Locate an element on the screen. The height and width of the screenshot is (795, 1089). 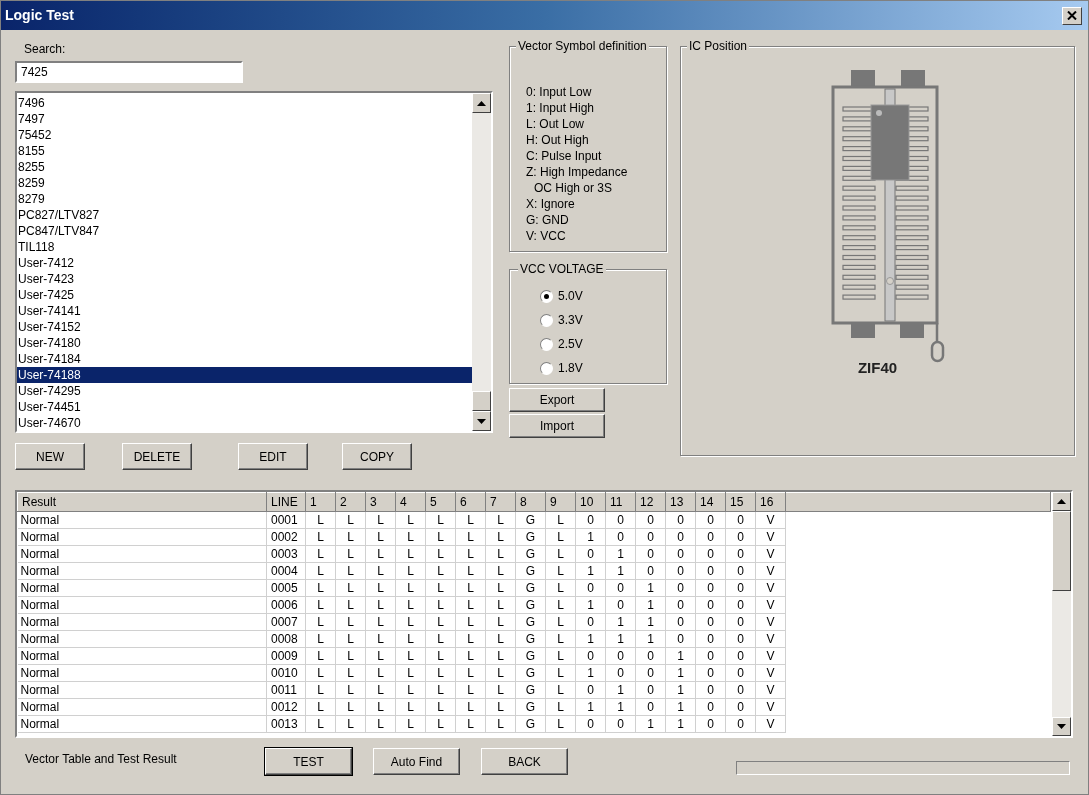
list-item: User-74141 is located at coordinates (244, 311).